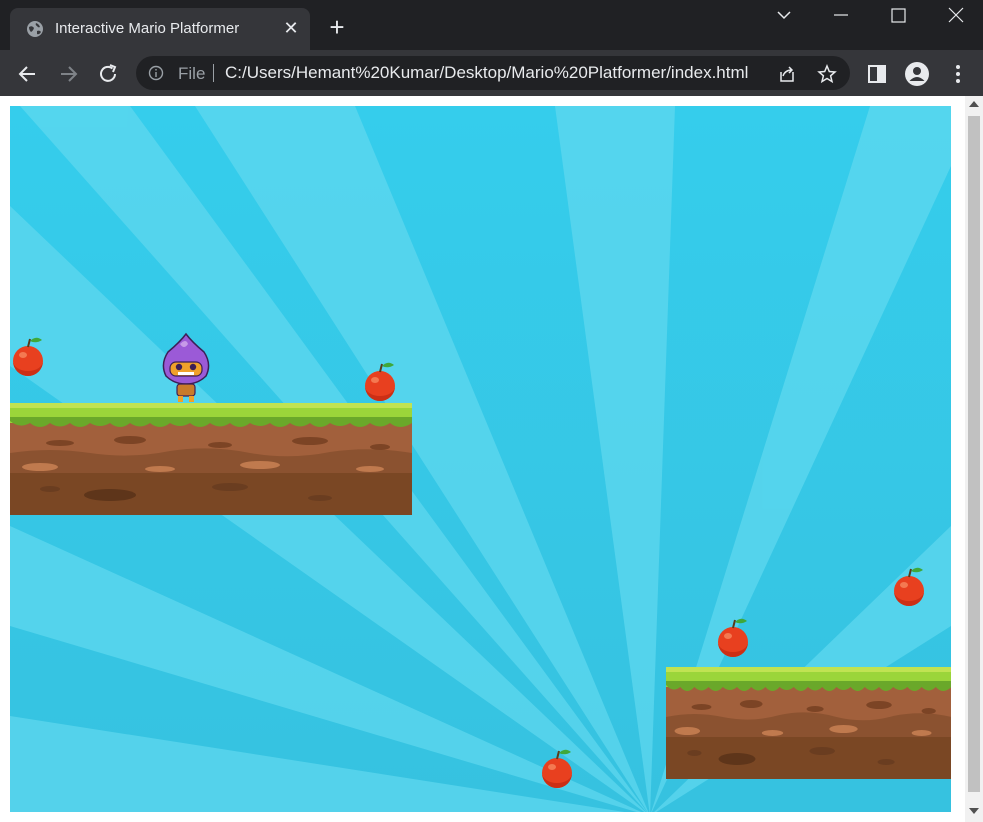 The height and width of the screenshot is (822, 983). What do you see at coordinates (291, 28) in the screenshot?
I see `tab-close-icon: ✕` at bounding box center [291, 28].